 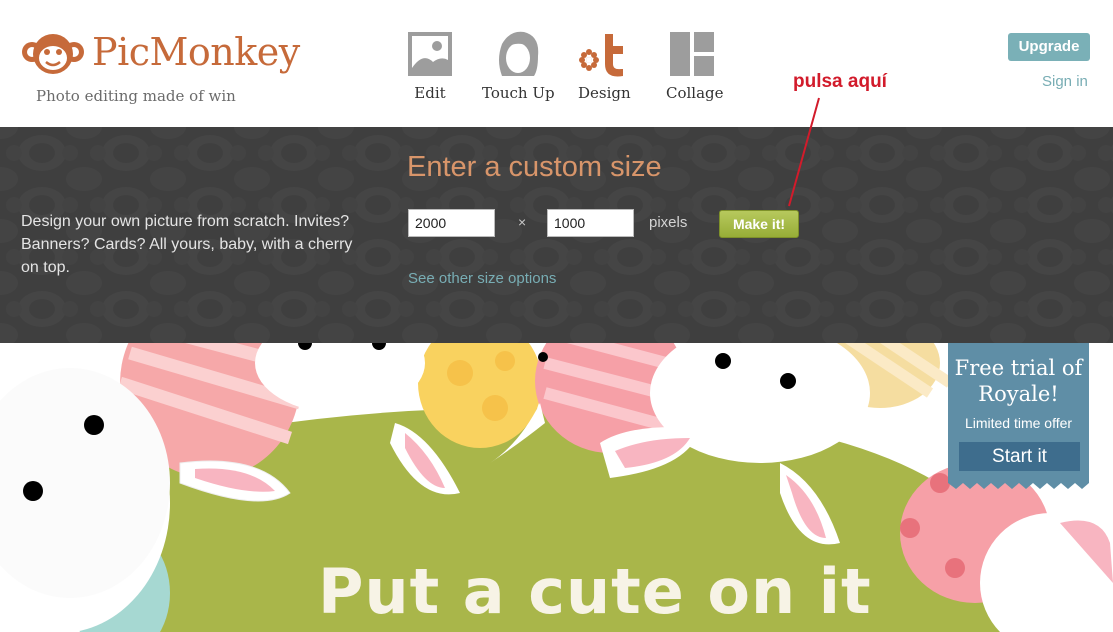 I want to click on nav-label-design: Design, so click(x=604, y=93).